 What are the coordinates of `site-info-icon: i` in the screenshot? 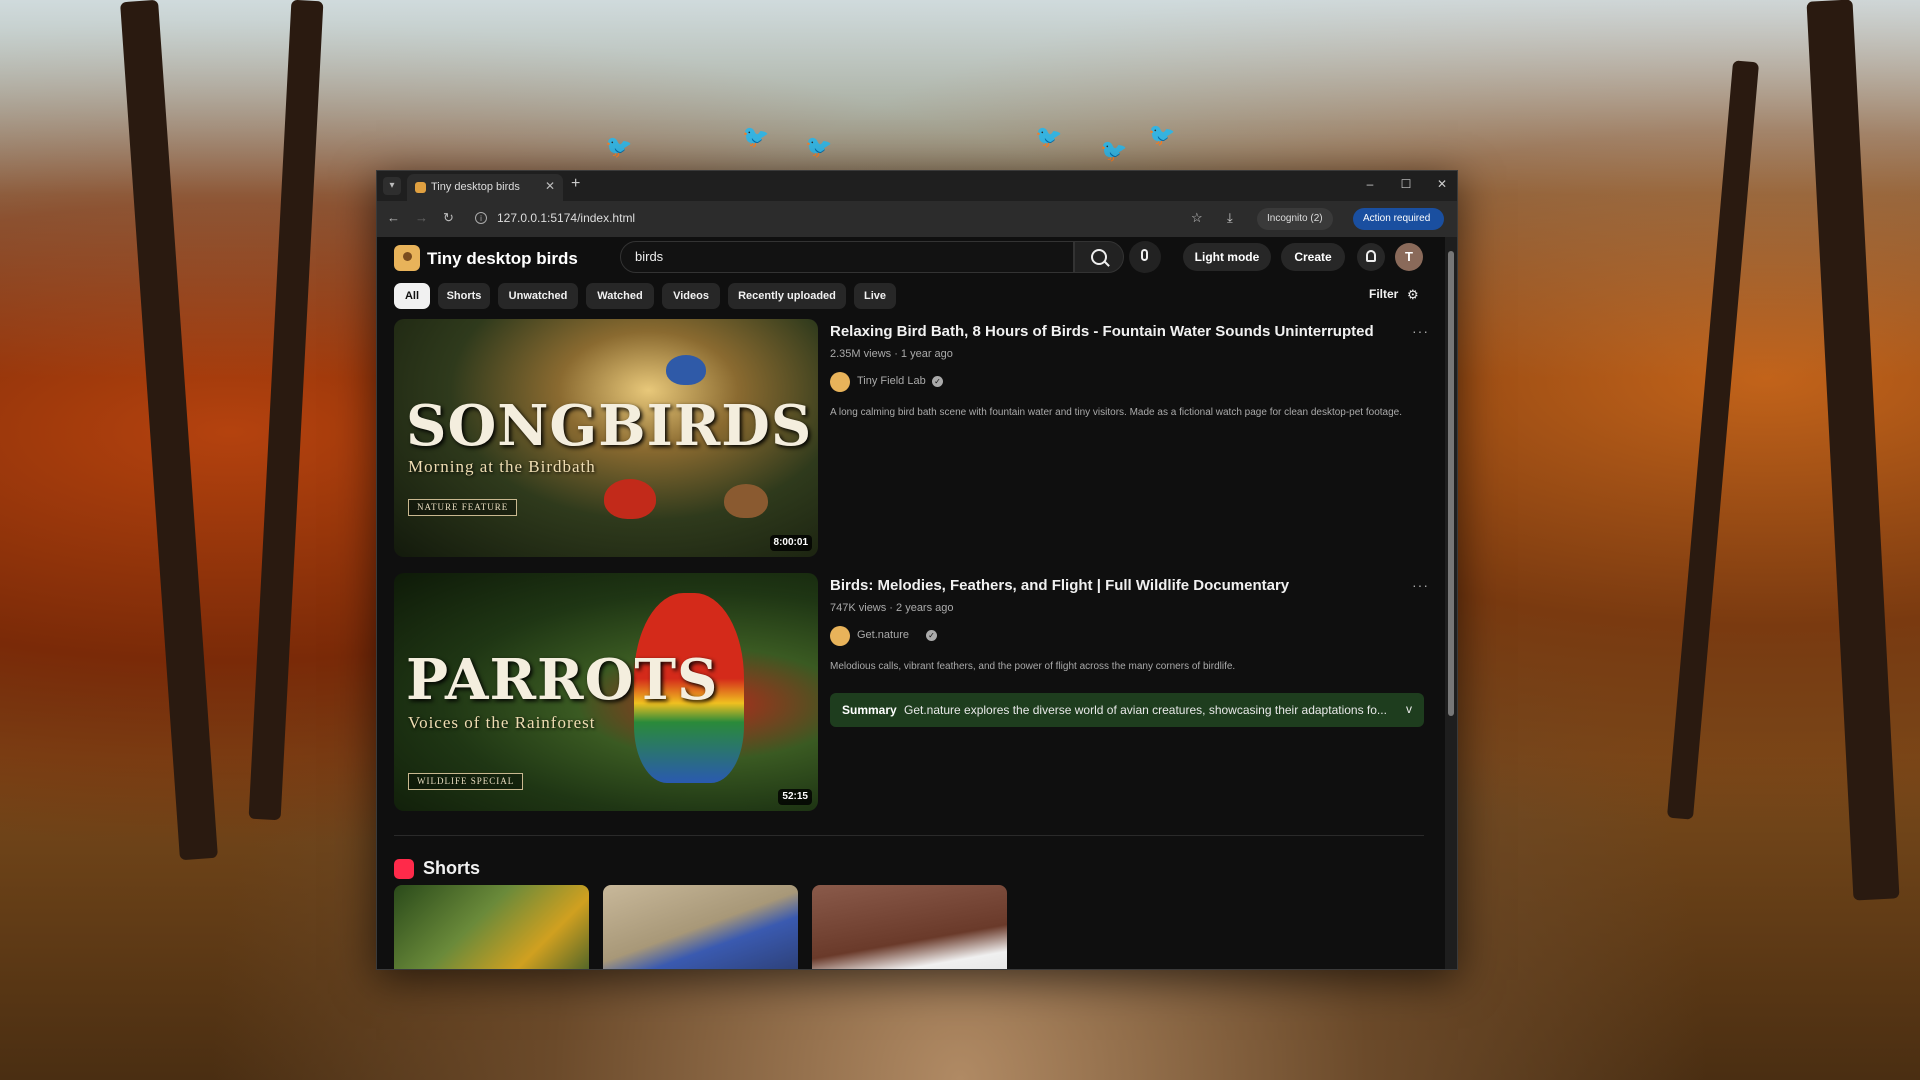 It's located at (481, 218).